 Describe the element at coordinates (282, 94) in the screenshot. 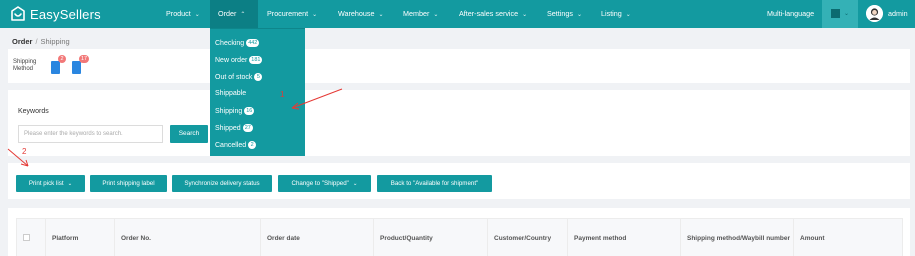

I see `annotation-label-1: 1` at that location.